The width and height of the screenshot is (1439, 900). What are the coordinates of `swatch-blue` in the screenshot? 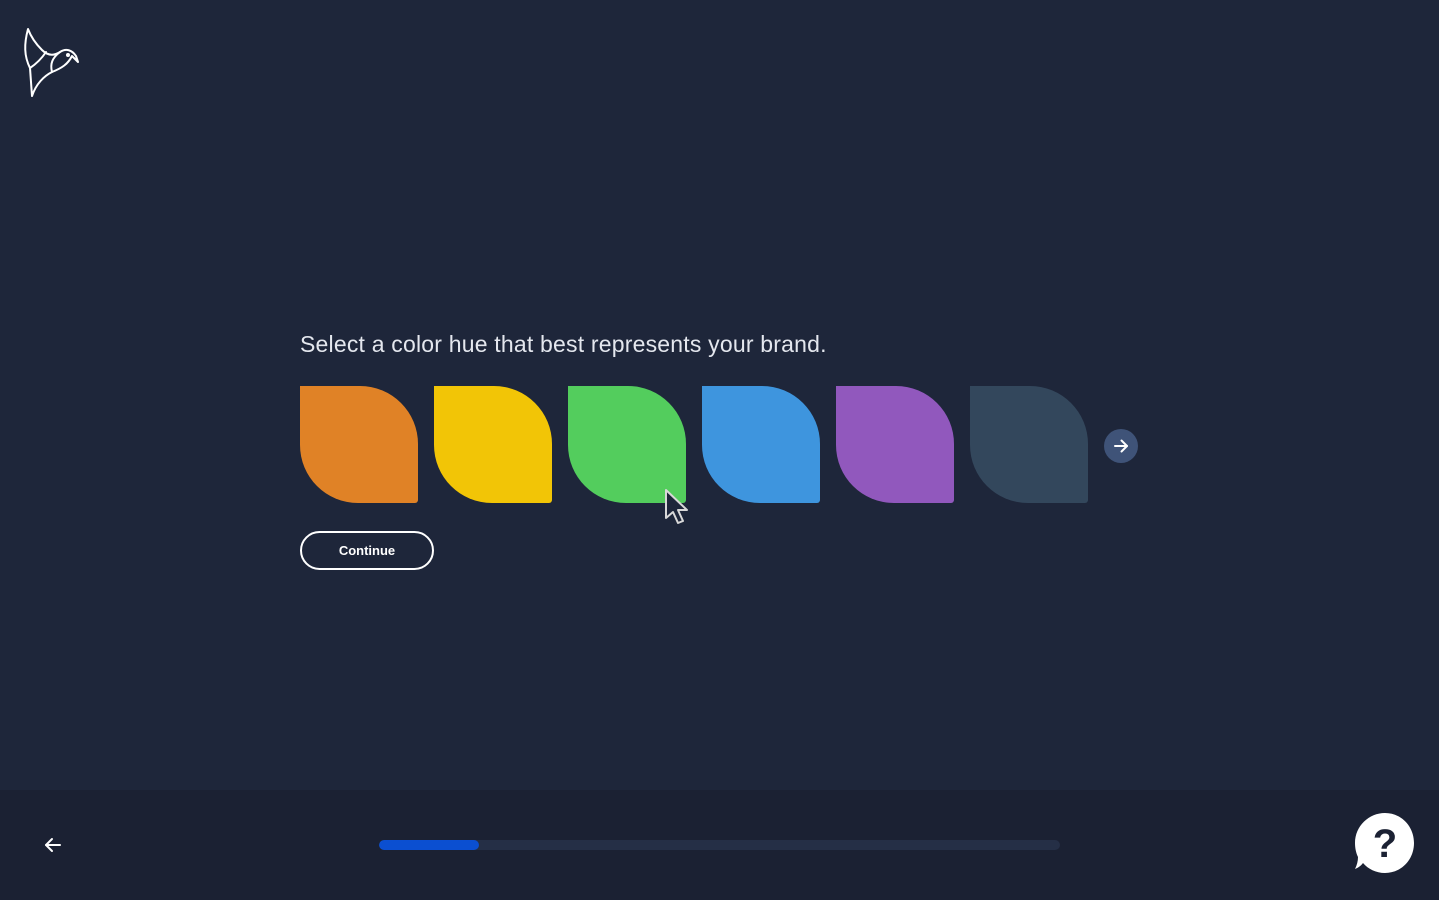 It's located at (761, 444).